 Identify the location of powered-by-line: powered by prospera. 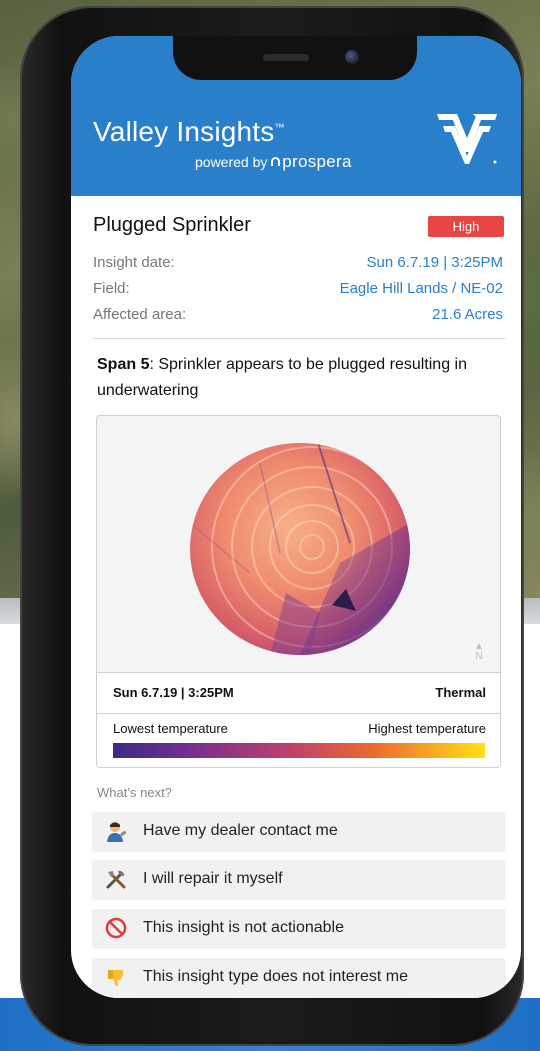
(273, 162).